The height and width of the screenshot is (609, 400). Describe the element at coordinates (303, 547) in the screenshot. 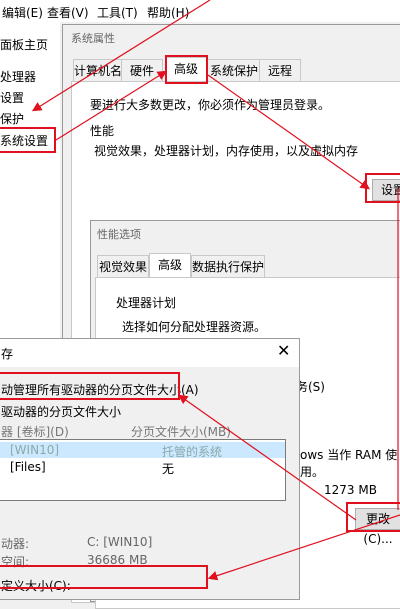

I see `arrow-to-custom-size` at that location.